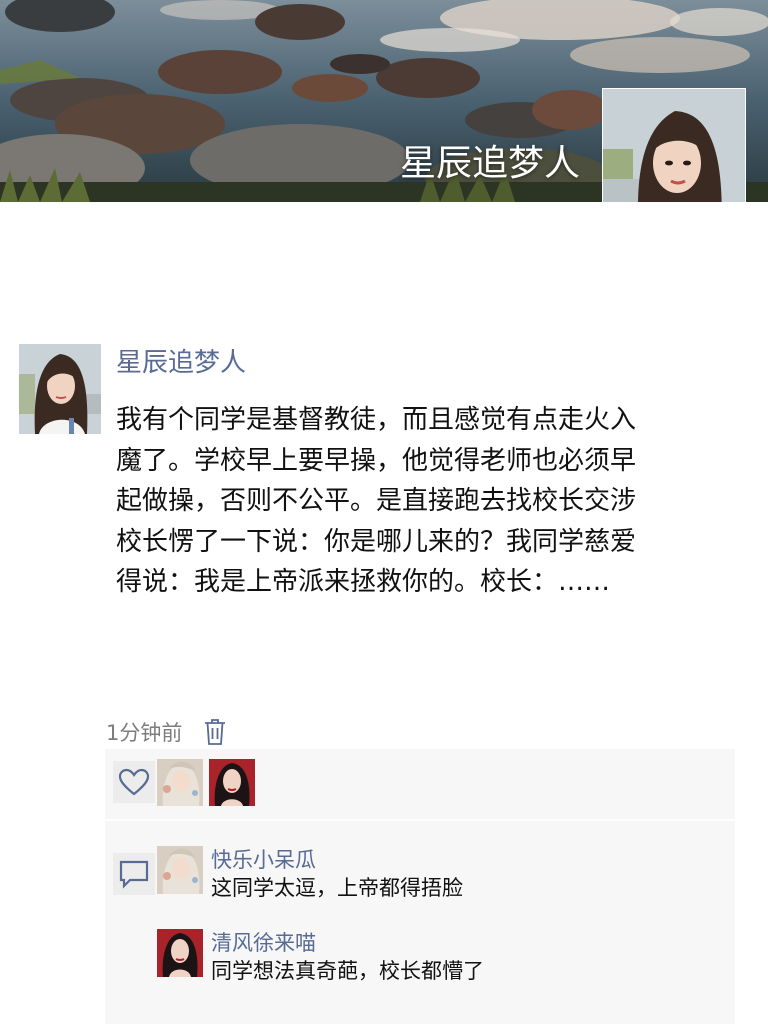 The width and height of the screenshot is (768, 1024). Describe the element at coordinates (420, 820) in the screenshot. I see `divider` at that location.